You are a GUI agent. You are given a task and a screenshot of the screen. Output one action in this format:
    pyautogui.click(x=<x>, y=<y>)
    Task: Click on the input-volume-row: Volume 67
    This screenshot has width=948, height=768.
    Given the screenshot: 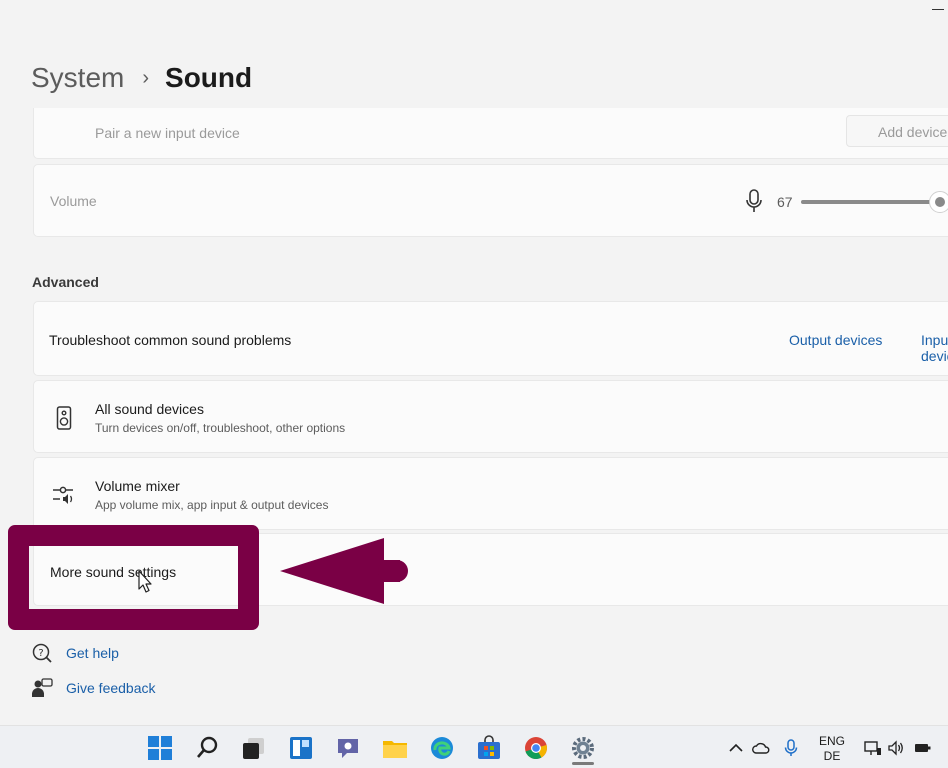 What is the action you would take?
    pyautogui.click(x=490, y=200)
    